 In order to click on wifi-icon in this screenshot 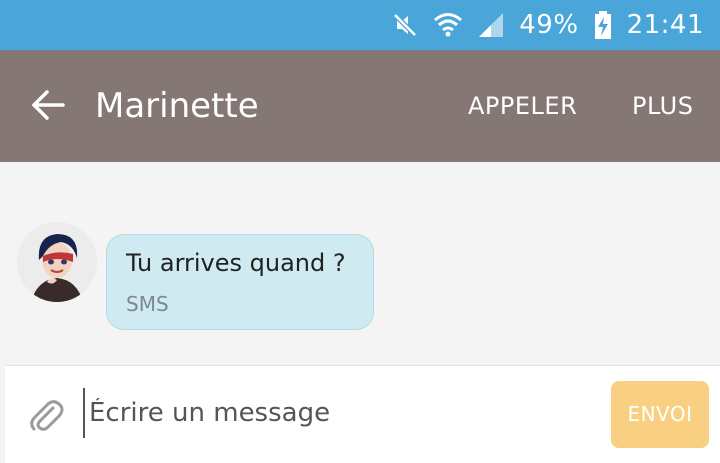, I will do `click(448, 25)`.